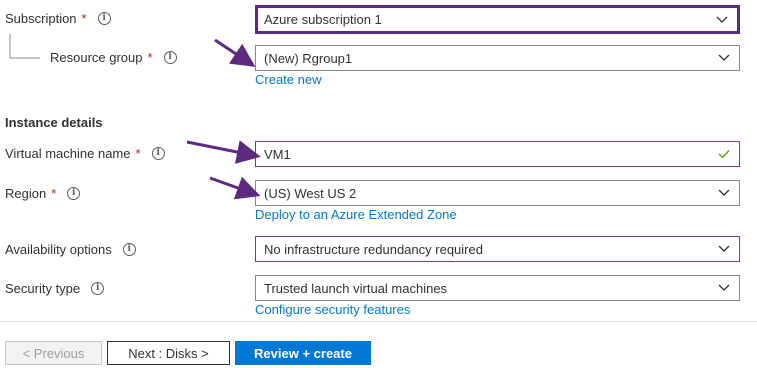 The height and width of the screenshot is (368, 757). I want to click on arrow-vm-name, so click(223, 152).